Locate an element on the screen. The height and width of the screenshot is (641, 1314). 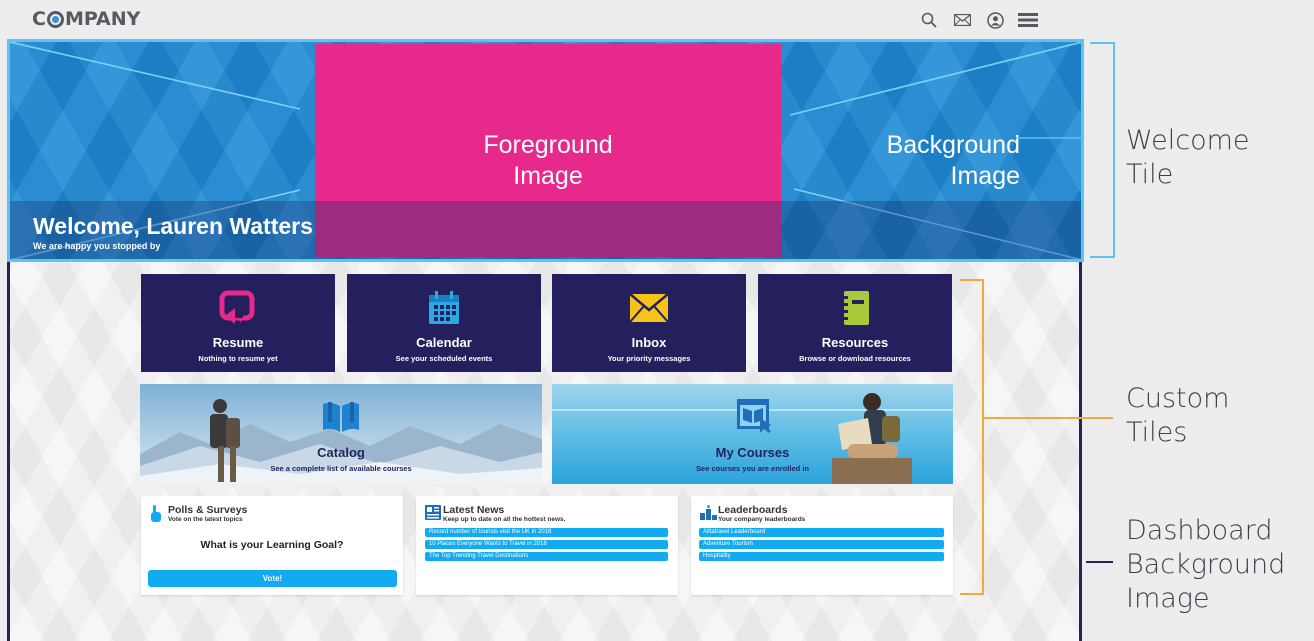
annotation-welcome-line2: Tile is located at coordinates (1150, 174).